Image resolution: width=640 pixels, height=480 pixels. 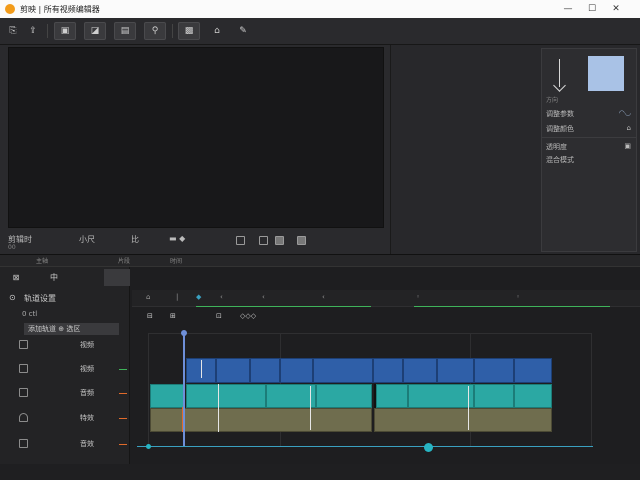 What do you see at coordinates (12, 247) in the screenshot?
I see `timecode-sub: 00` at bounding box center [12, 247].